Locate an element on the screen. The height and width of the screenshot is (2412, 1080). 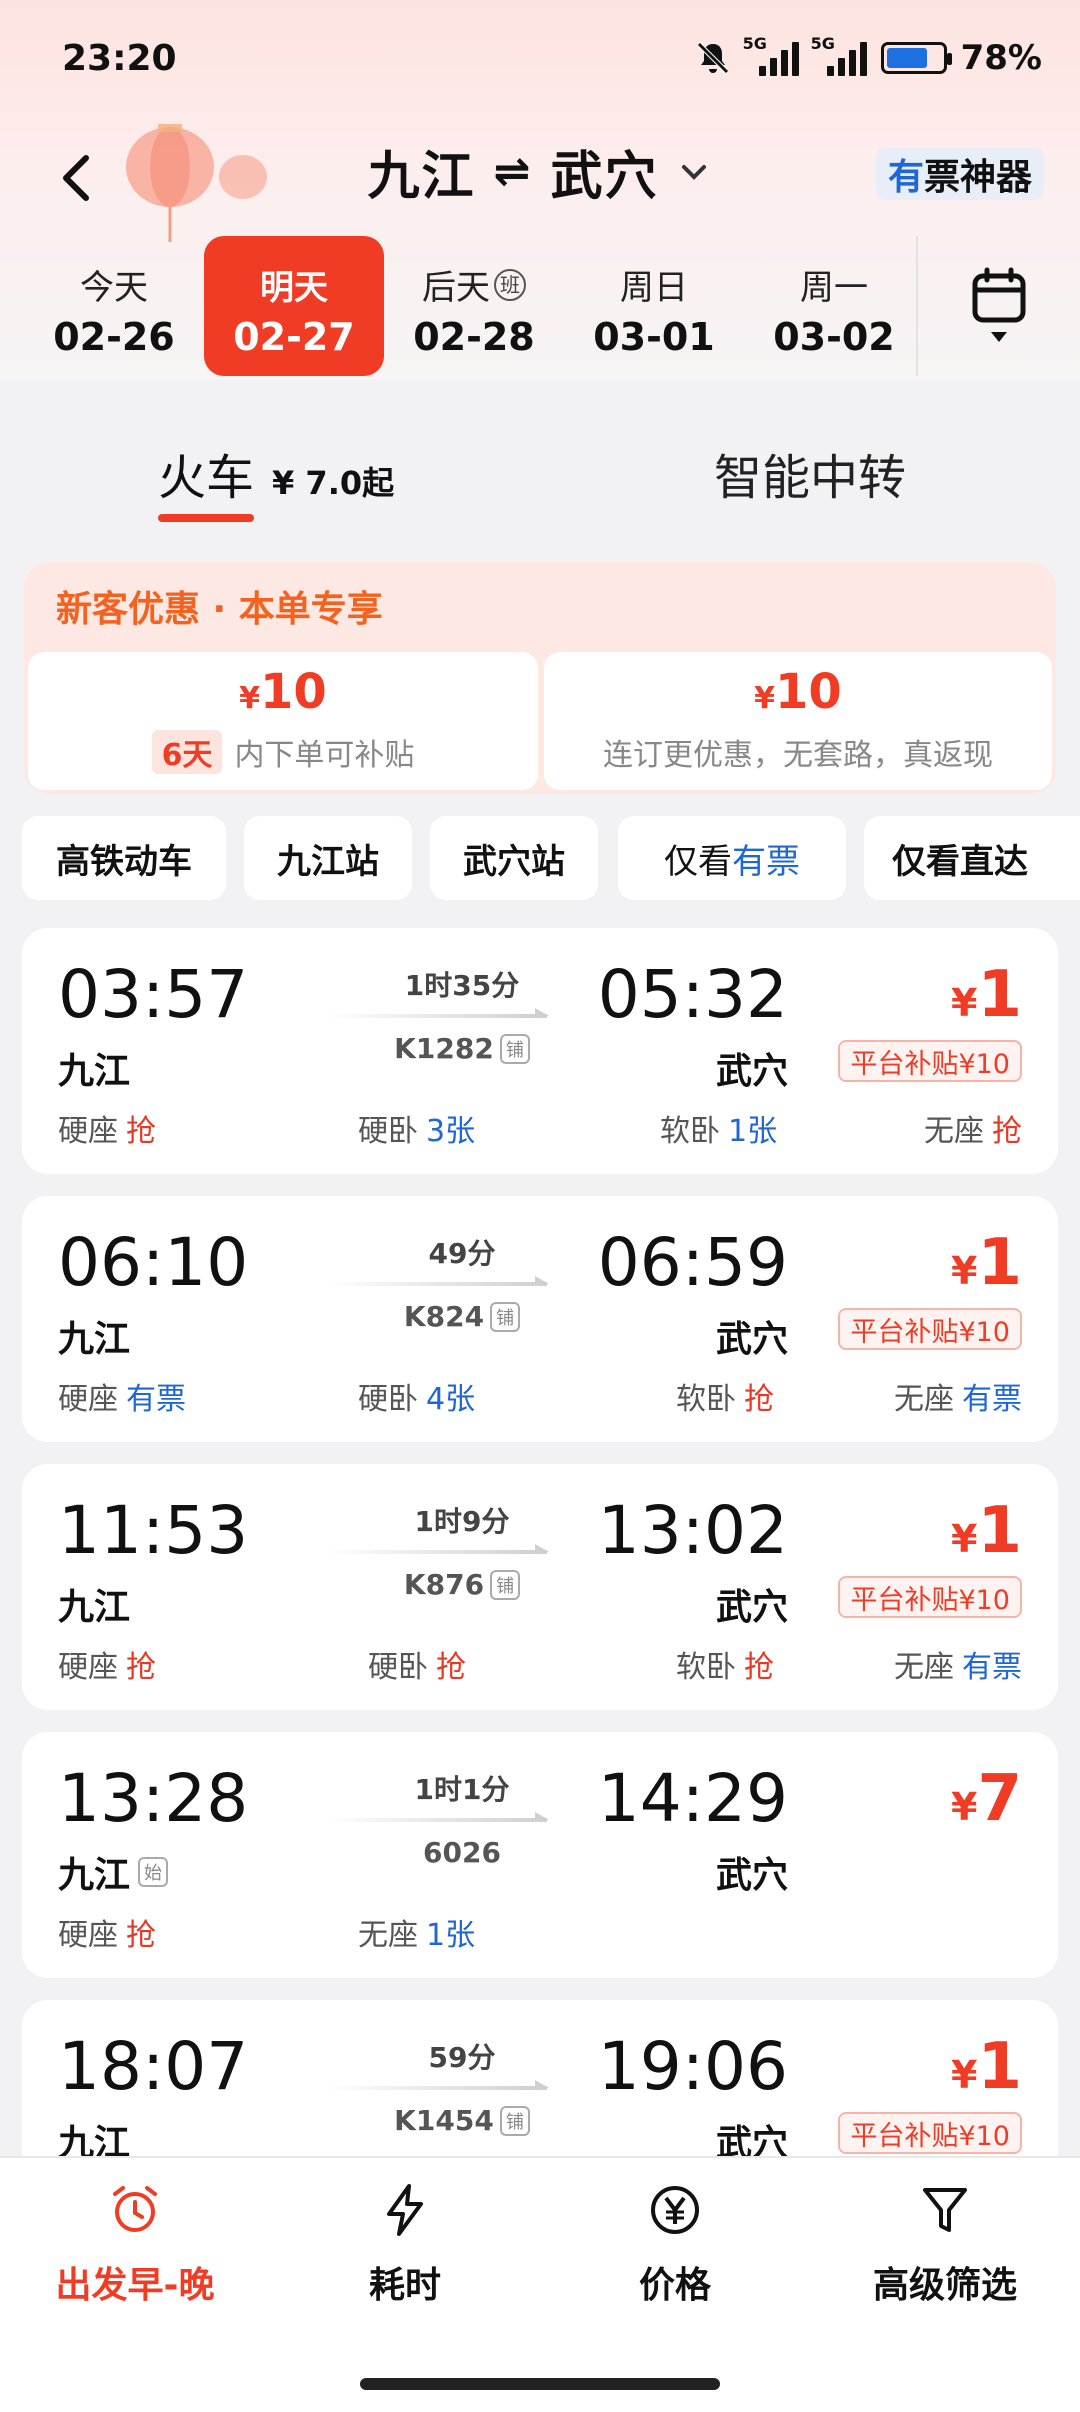
network-label-2: 5G is located at coordinates (822, 43).